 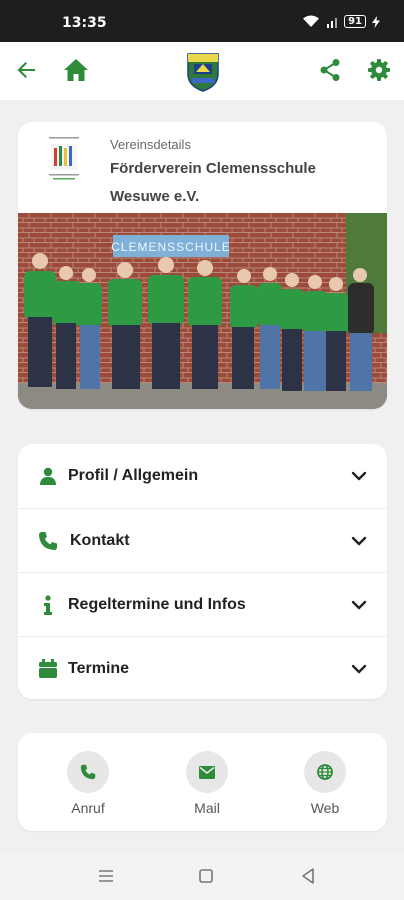 I want to click on settings-gear-icon, so click(x=379, y=70).